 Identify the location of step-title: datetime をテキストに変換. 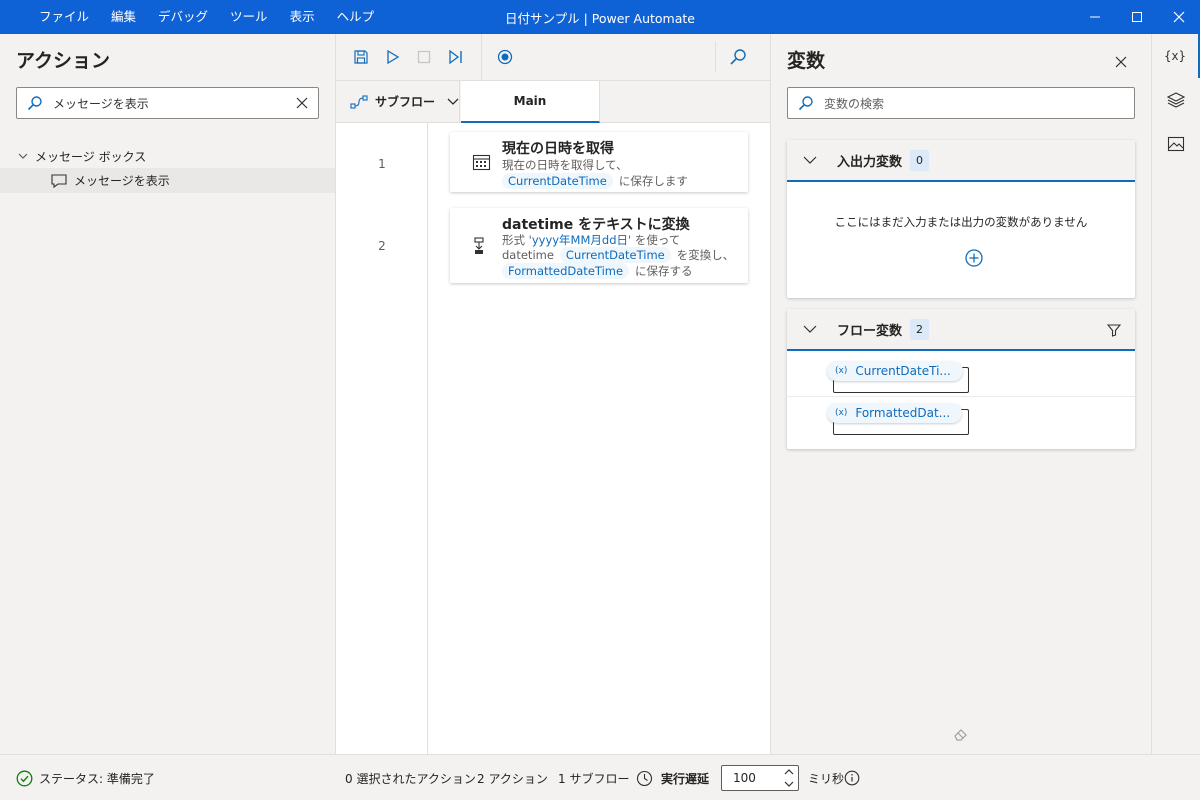
(596, 225).